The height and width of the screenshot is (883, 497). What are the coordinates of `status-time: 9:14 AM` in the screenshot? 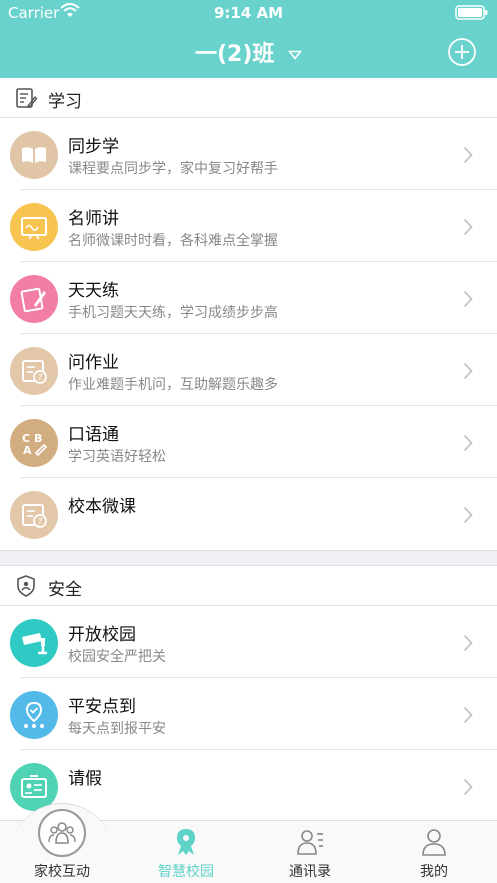 It's located at (248, 13).